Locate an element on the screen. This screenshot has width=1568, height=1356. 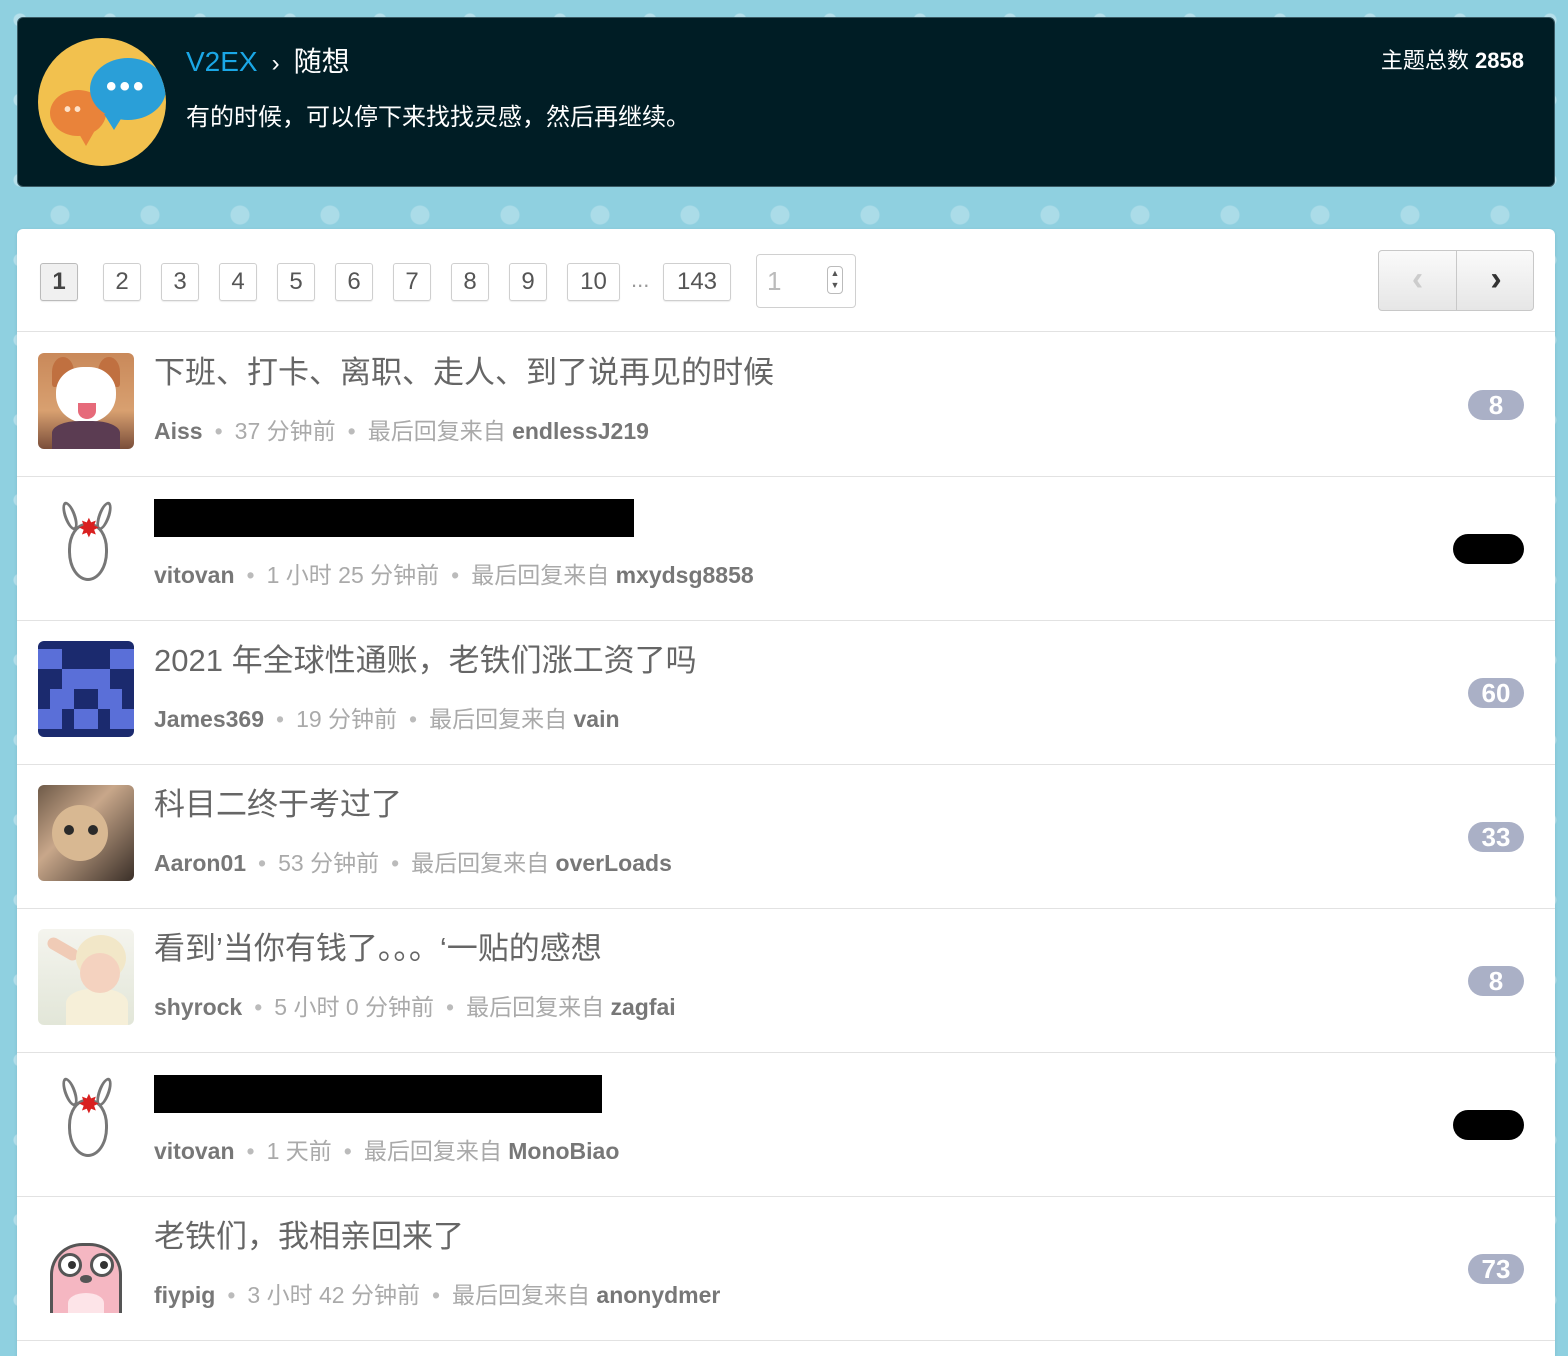
page-last-button: 143 is located at coordinates (697, 282).